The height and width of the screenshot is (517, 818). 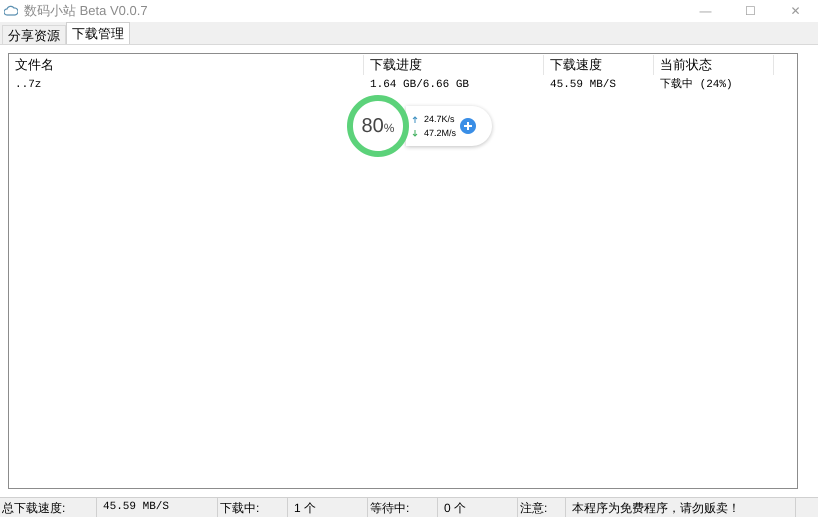 I want to click on download-speed: 47.2M/s, so click(x=440, y=133).